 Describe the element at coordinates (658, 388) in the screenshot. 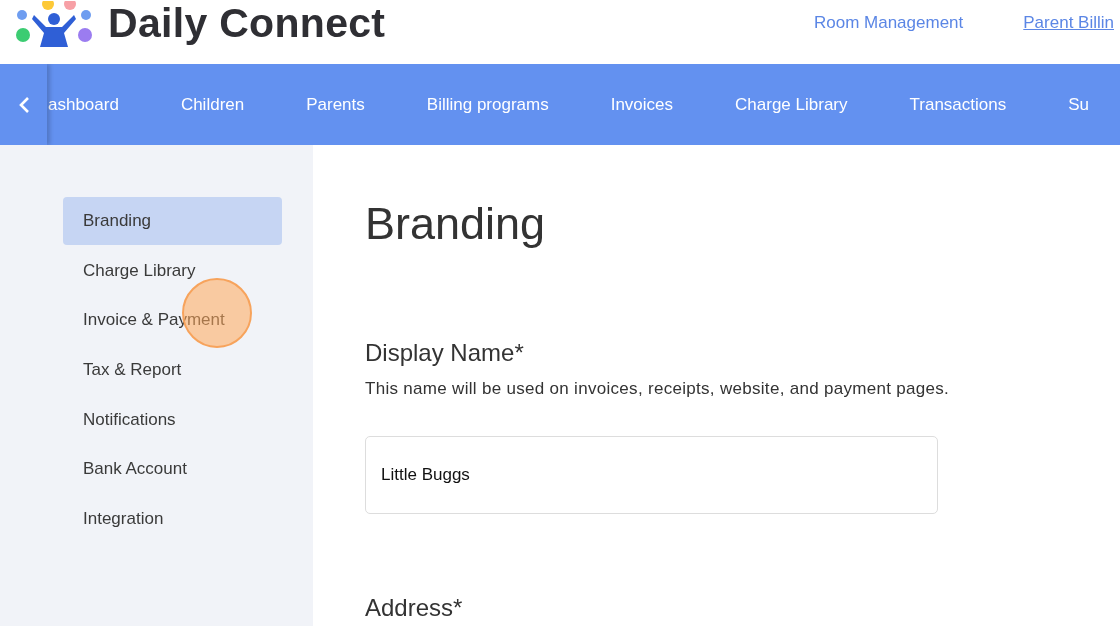

I see `section-description: This name will be used on invoices, receipts, website, and payment pages.` at that location.